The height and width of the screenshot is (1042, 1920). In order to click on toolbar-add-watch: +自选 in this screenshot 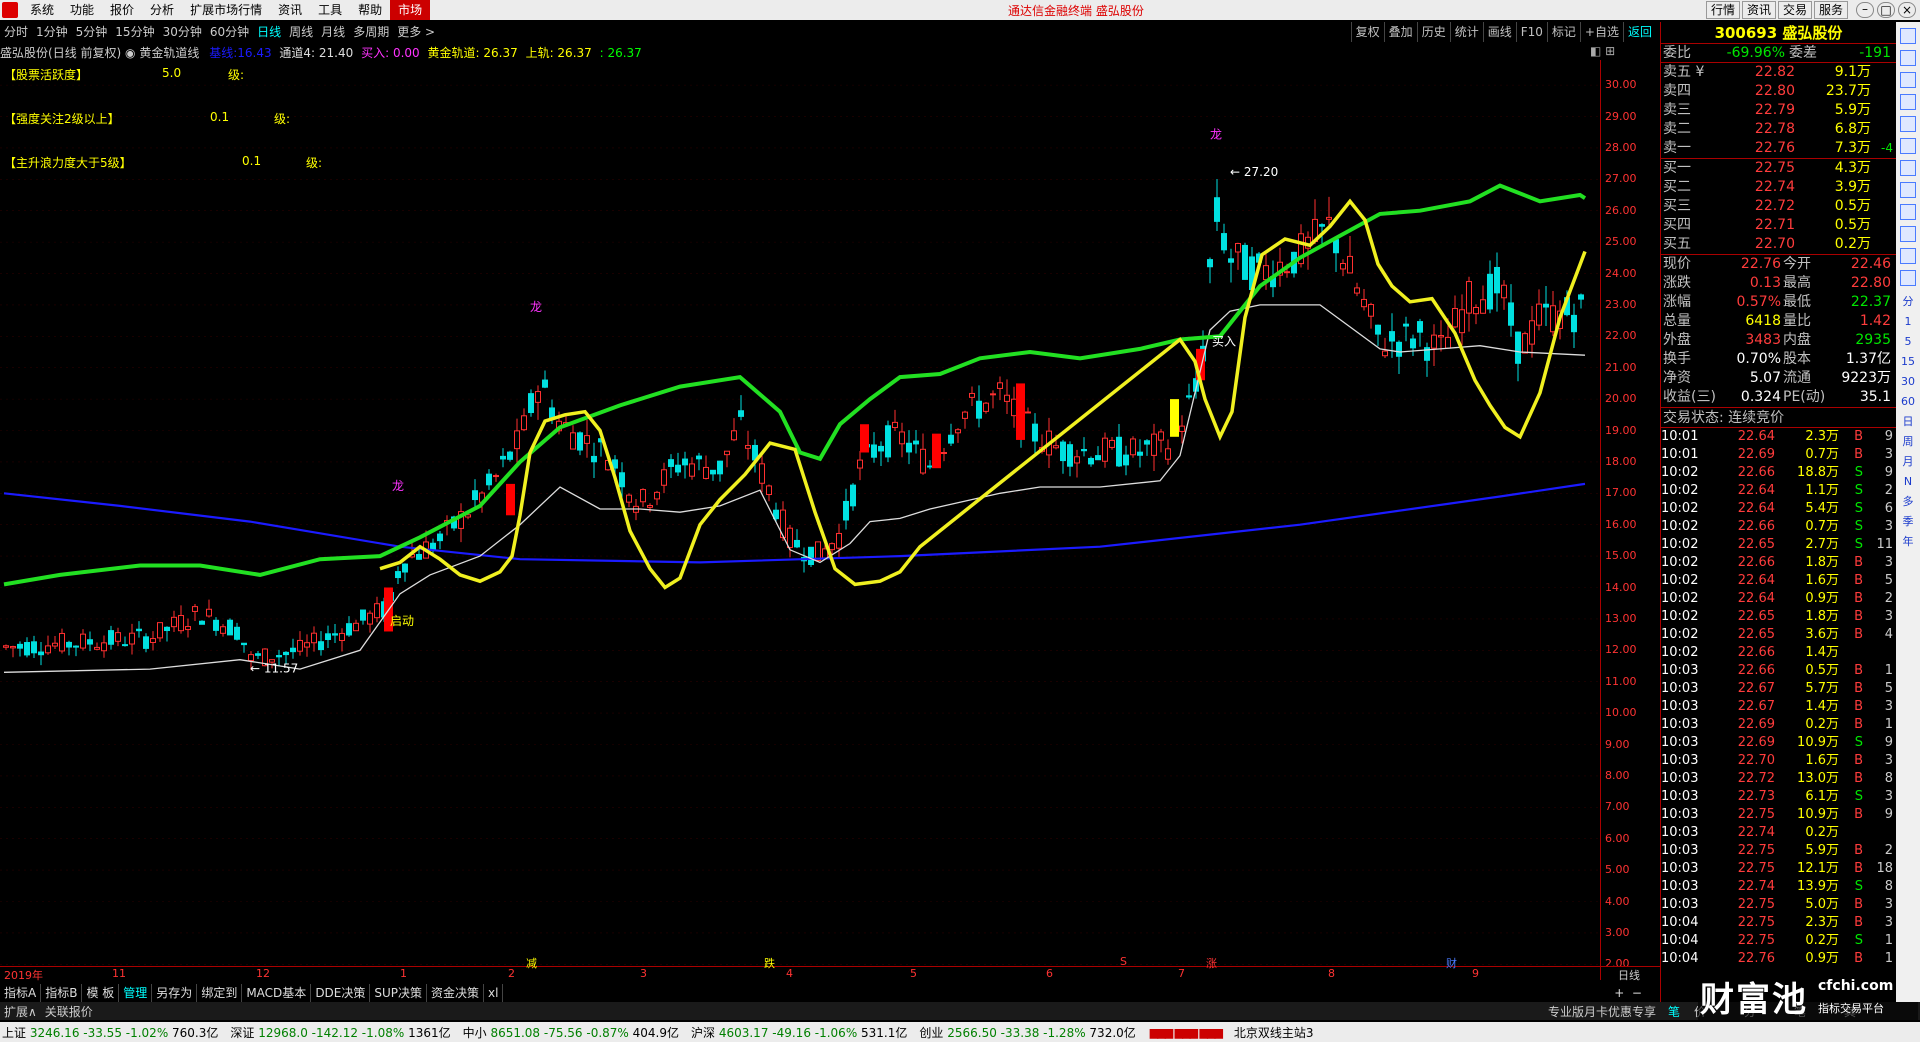, I will do `click(1601, 32)`.